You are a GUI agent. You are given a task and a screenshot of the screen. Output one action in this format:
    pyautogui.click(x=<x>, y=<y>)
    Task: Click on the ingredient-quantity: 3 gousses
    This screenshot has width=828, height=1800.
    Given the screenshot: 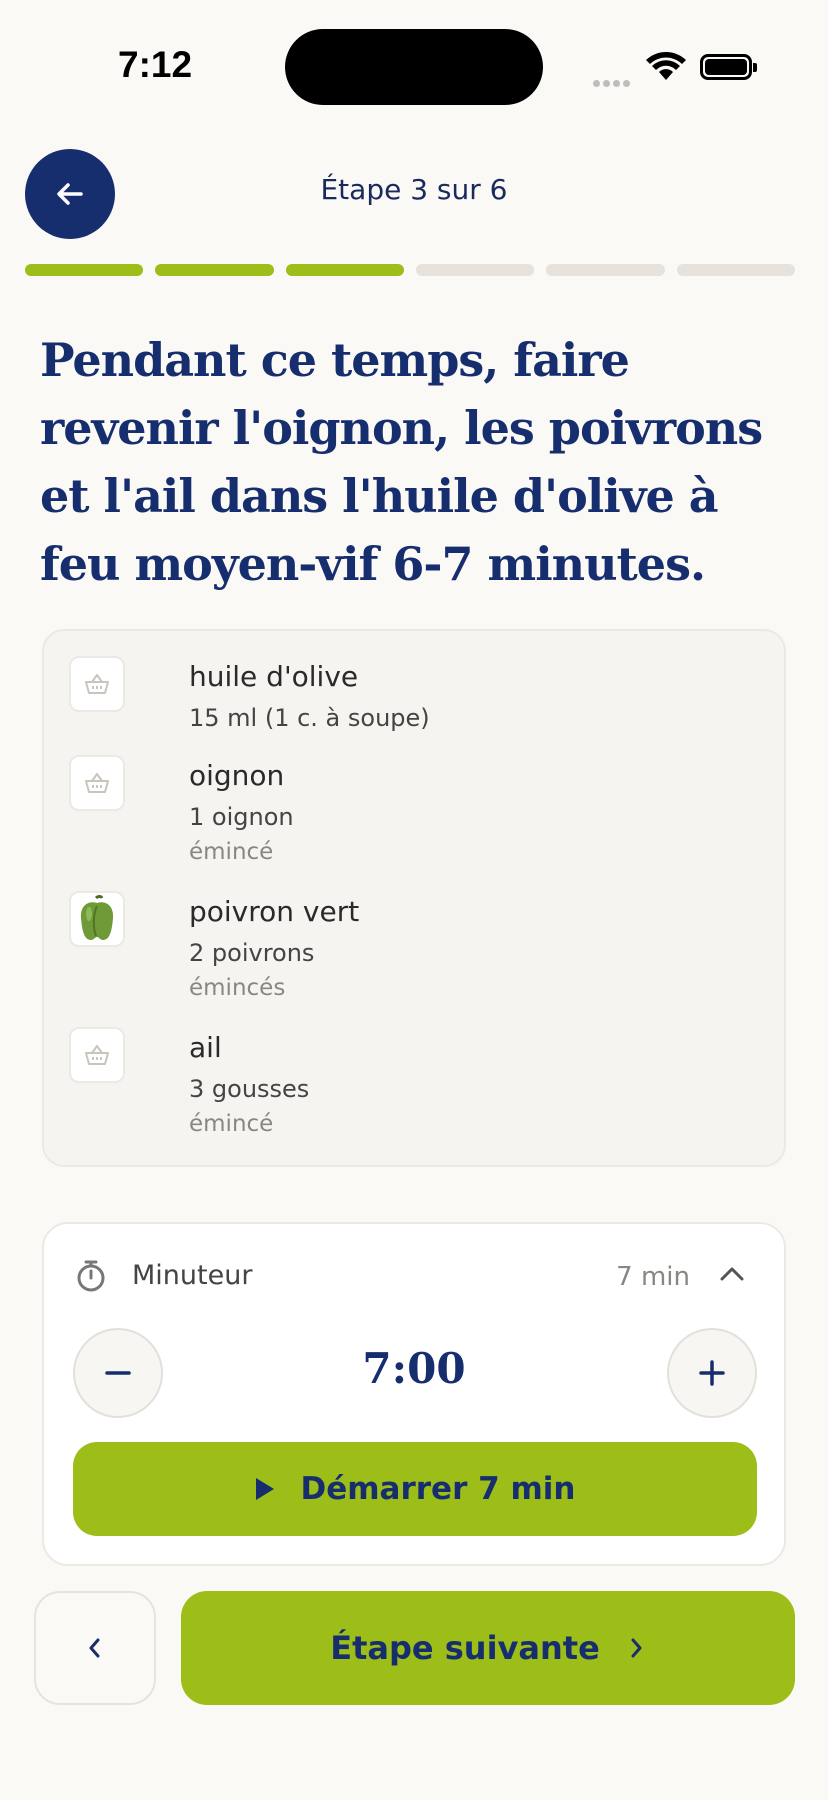 What is the action you would take?
    pyautogui.click(x=249, y=1089)
    